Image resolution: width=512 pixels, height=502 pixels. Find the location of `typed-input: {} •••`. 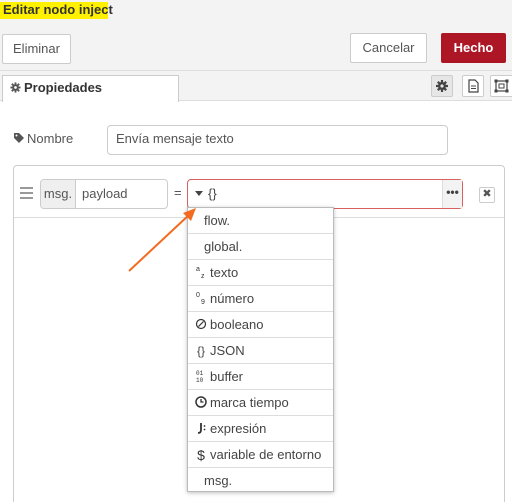

typed-input: {} ••• is located at coordinates (325, 194).